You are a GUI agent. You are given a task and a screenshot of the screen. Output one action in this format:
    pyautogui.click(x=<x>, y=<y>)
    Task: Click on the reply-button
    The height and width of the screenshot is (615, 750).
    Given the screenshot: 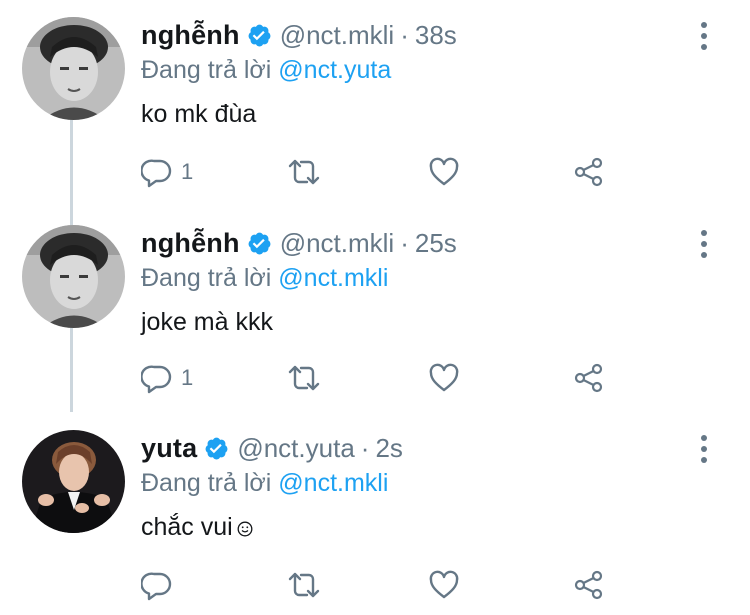 What is the action you would take?
    pyautogui.click(x=161, y=585)
    